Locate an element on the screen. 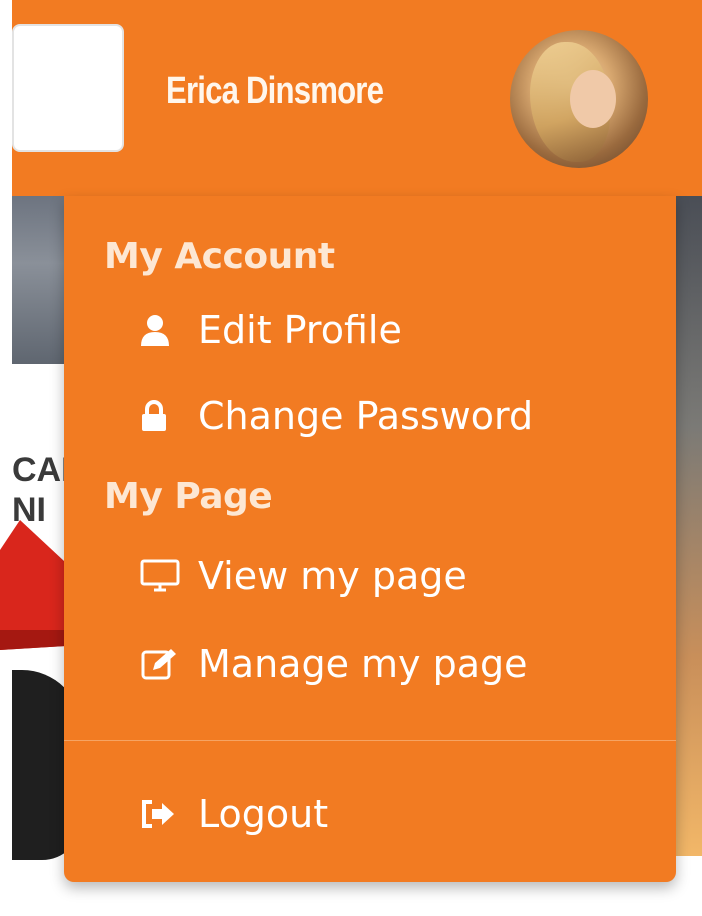 The height and width of the screenshot is (916, 702). lock-icon is located at coordinates (169, 416).